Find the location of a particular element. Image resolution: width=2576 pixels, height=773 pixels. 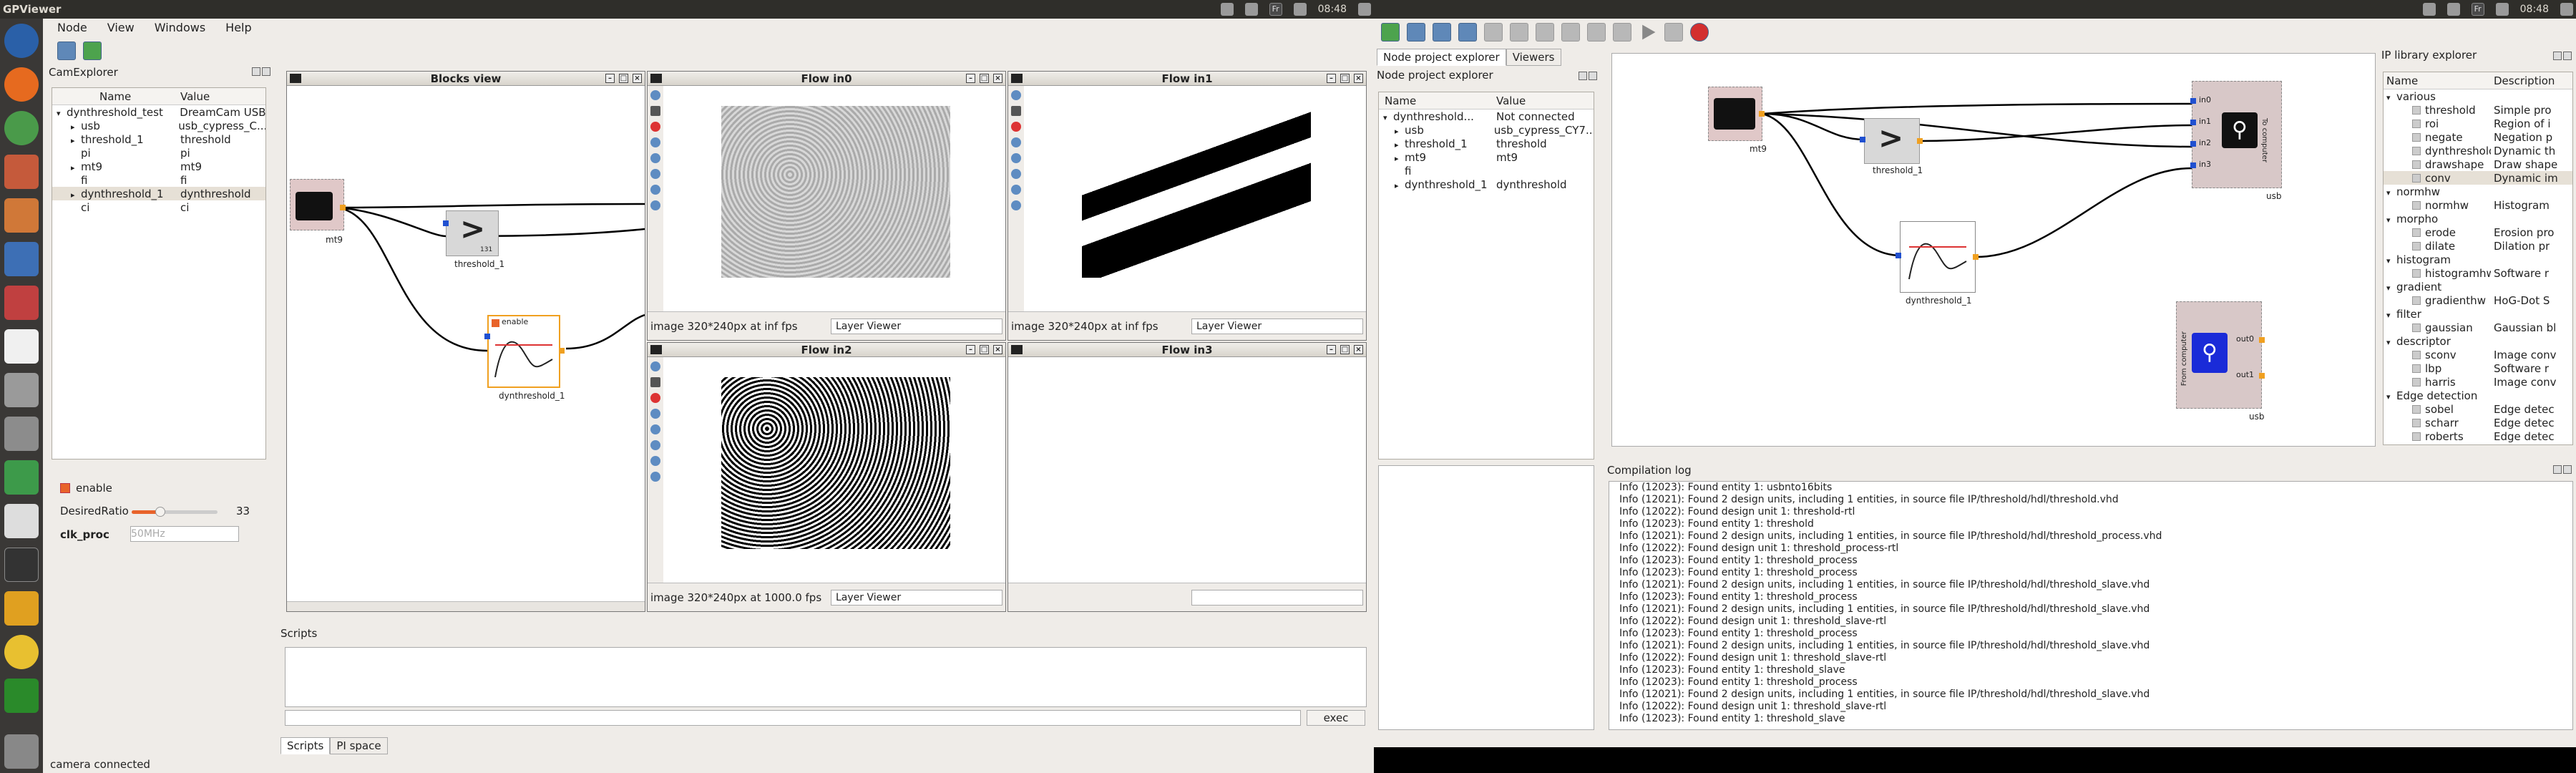

calc-icon is located at coordinates (21, 477).